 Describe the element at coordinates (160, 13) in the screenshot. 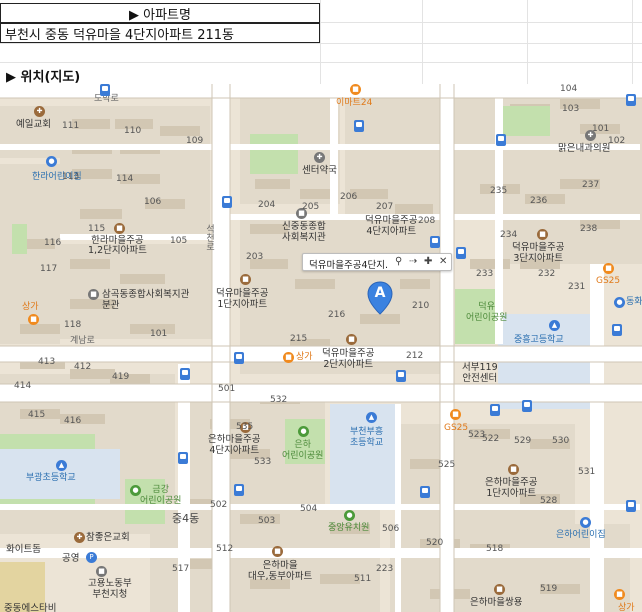

I see `title-cell: ▶ 아파트명` at that location.